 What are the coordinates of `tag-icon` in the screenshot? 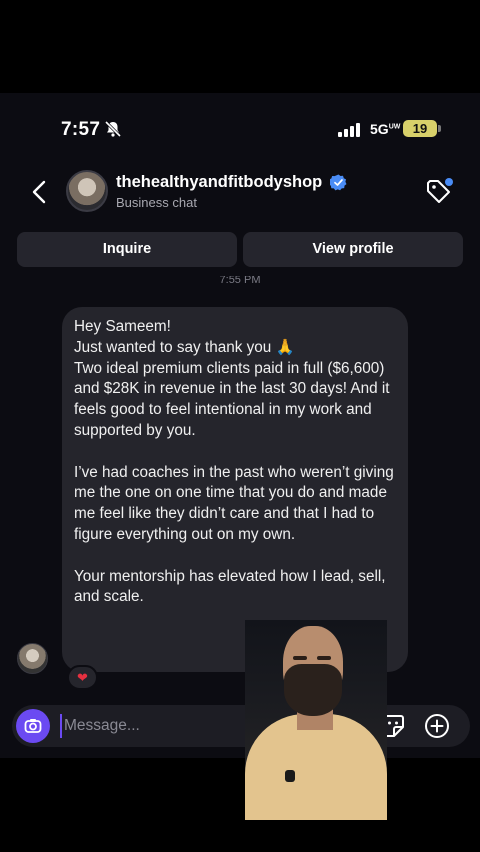 It's located at (439, 191).